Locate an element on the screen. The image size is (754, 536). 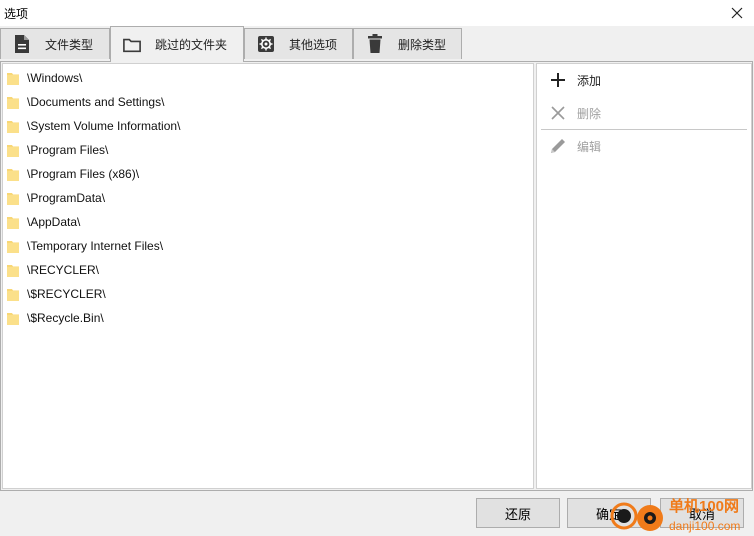
delete-label: 删除 is located at coordinates (589, 113).